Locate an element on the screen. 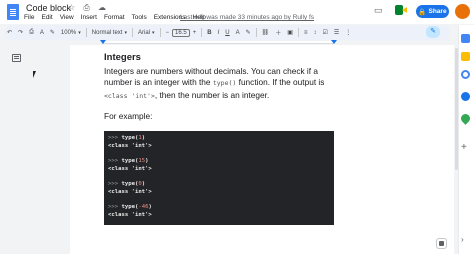  insert-image-icon: ▣ is located at coordinates (290, 32).